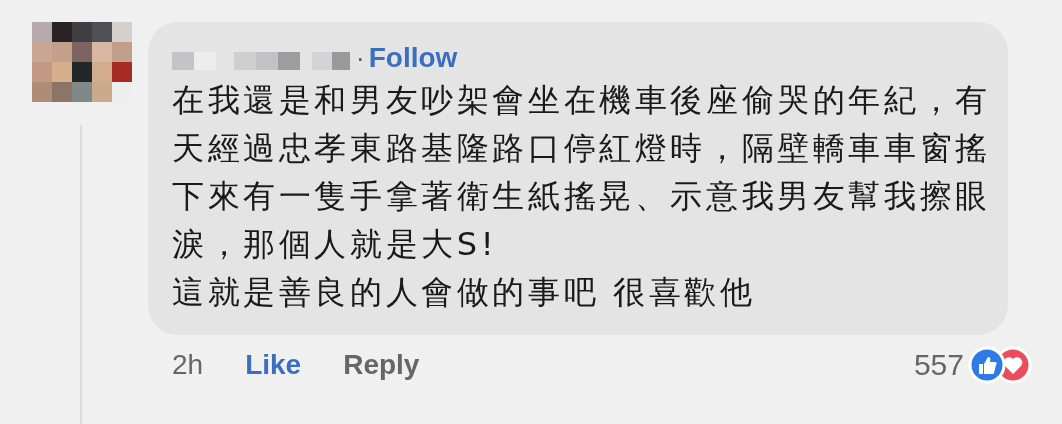  What do you see at coordinates (1000, 365) in the screenshot?
I see `reaction-icons` at bounding box center [1000, 365].